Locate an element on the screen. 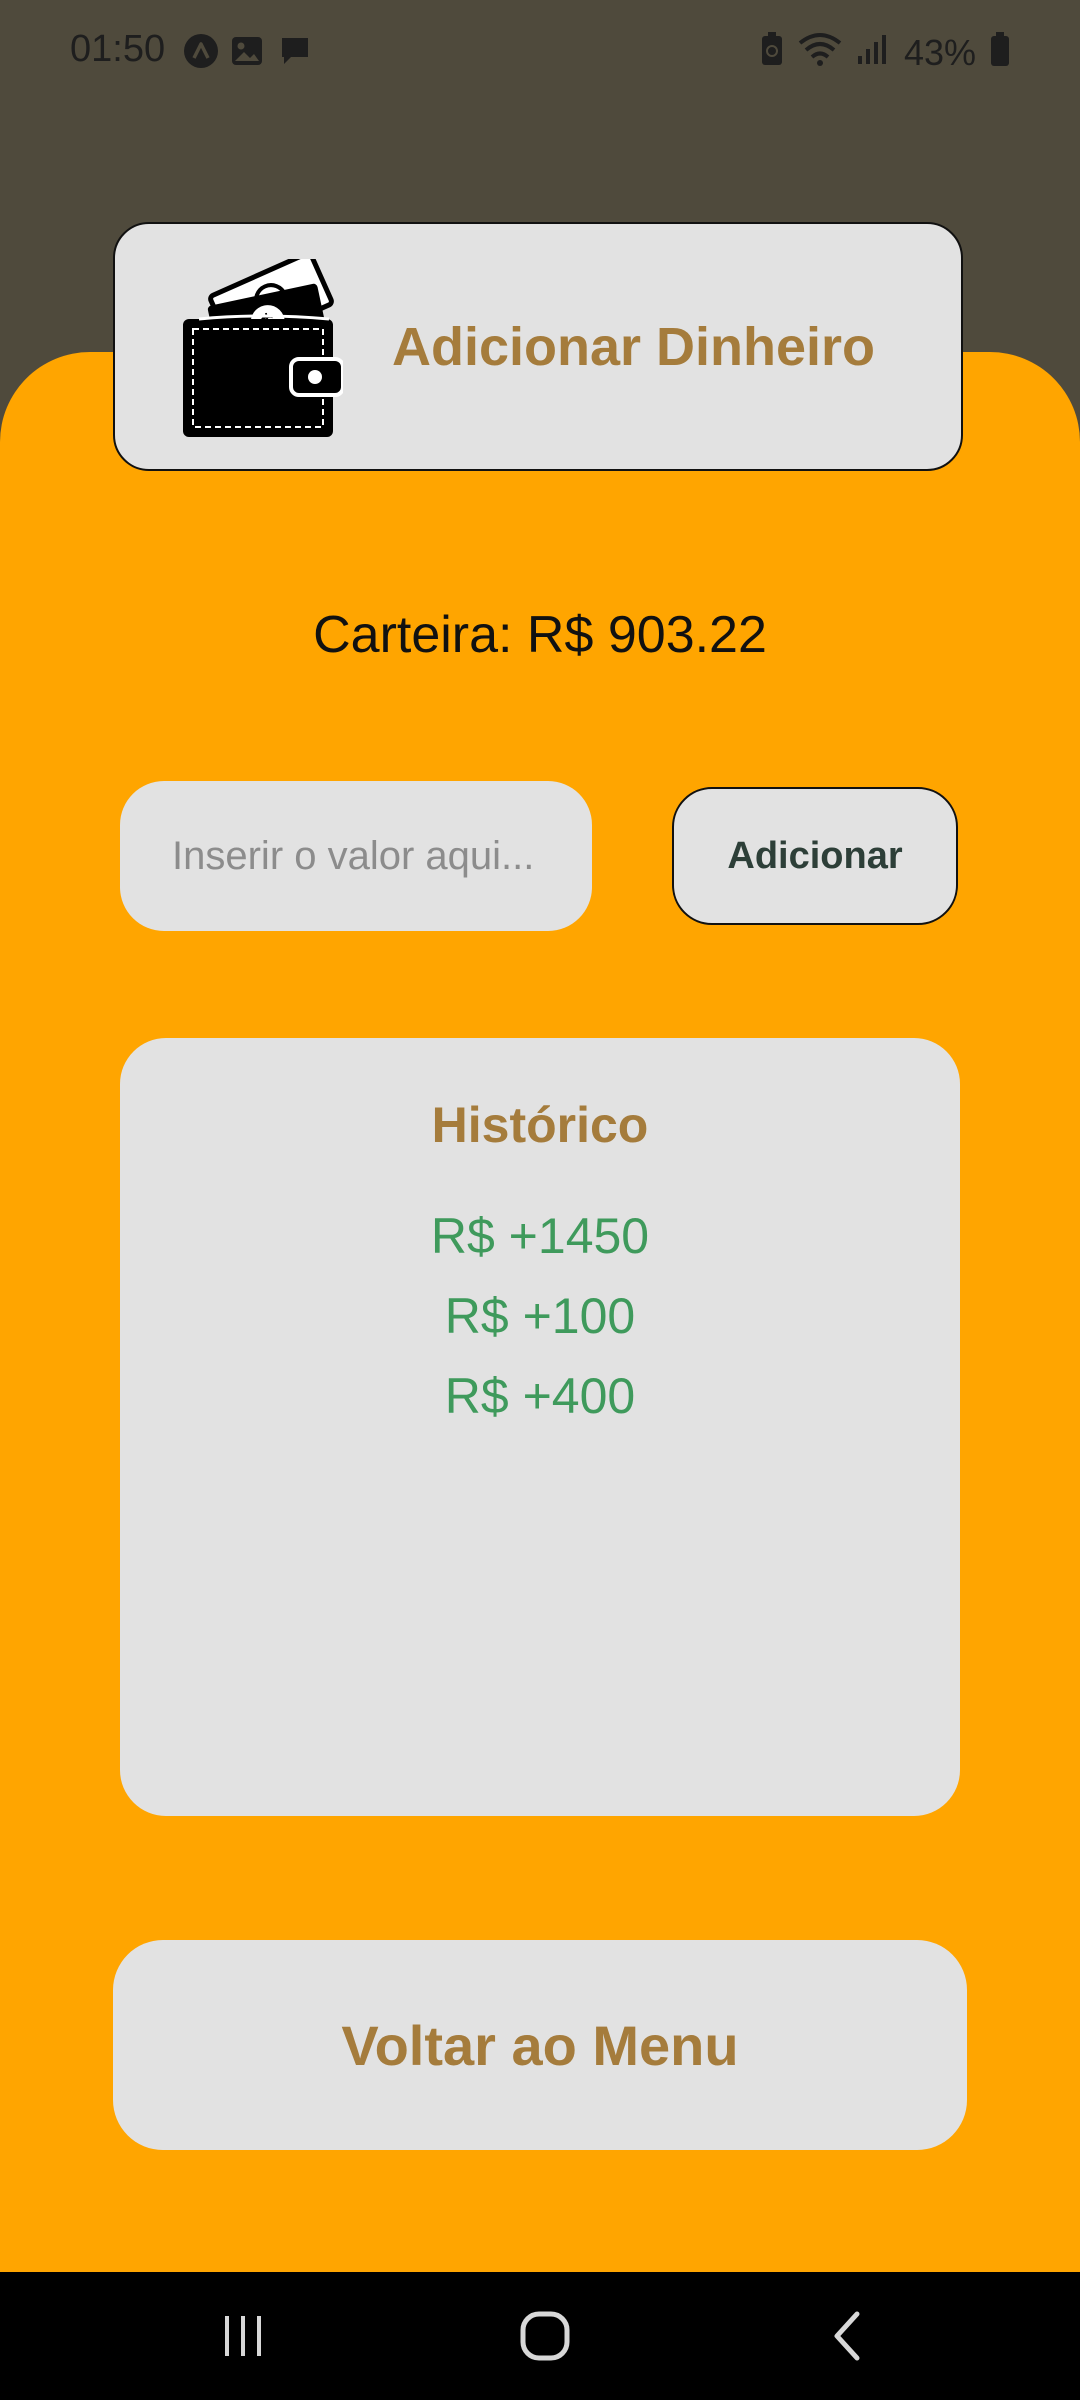 The height and width of the screenshot is (2400, 1080). header-card: $ Adicionar Dinheiro is located at coordinates (538, 346).